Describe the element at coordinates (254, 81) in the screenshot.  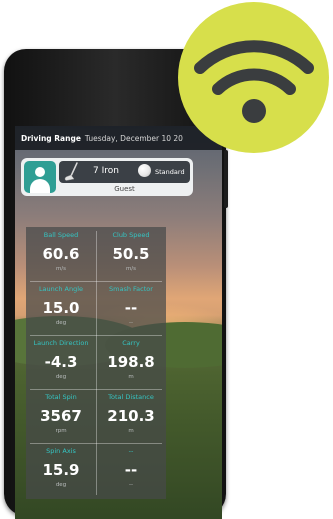
I see `wifi-icon` at that location.